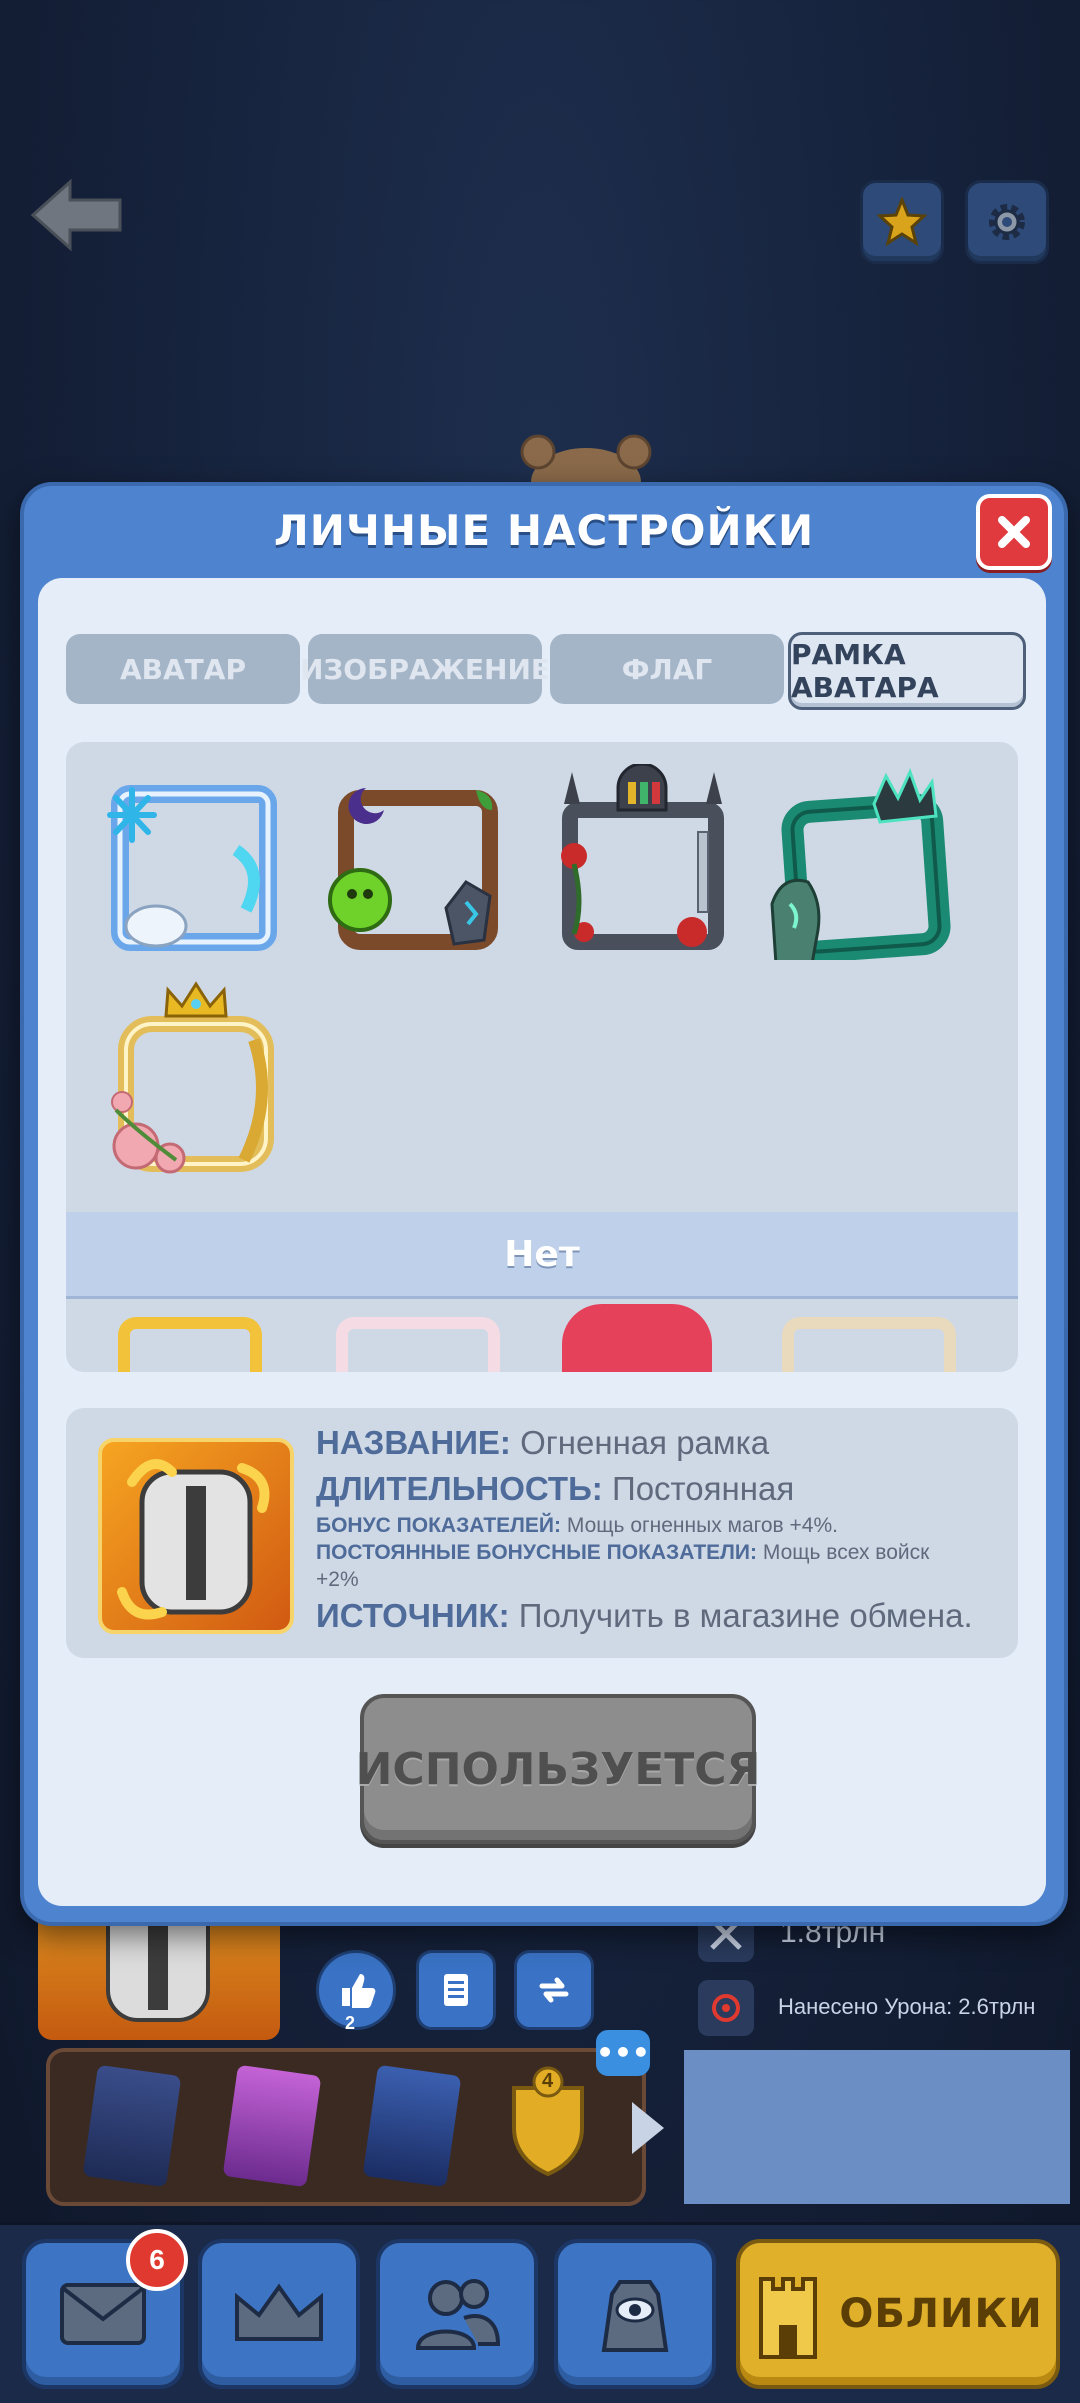  Describe the element at coordinates (726, 2008) in the screenshot. I see `damage-stat-icon` at that location.